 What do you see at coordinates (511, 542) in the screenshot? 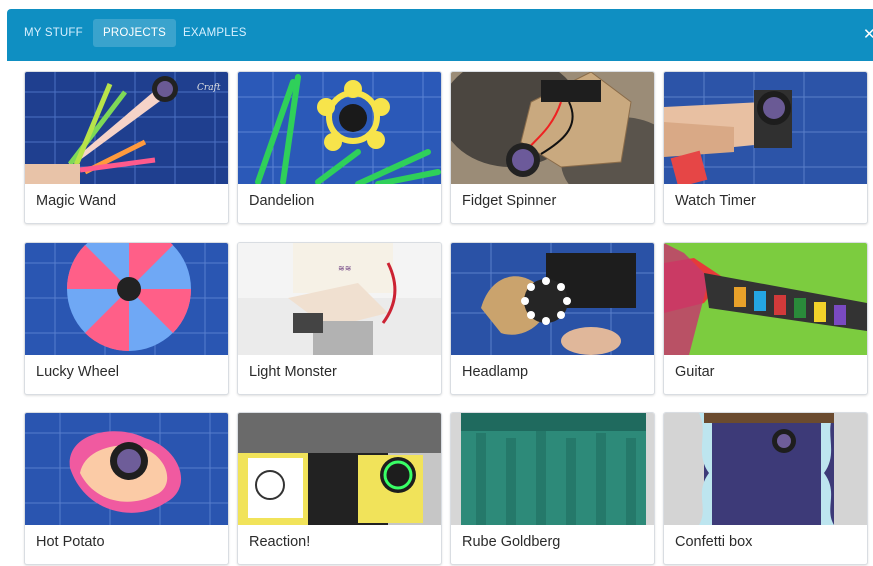
I see `project-title: Rube Goldberg` at bounding box center [511, 542].